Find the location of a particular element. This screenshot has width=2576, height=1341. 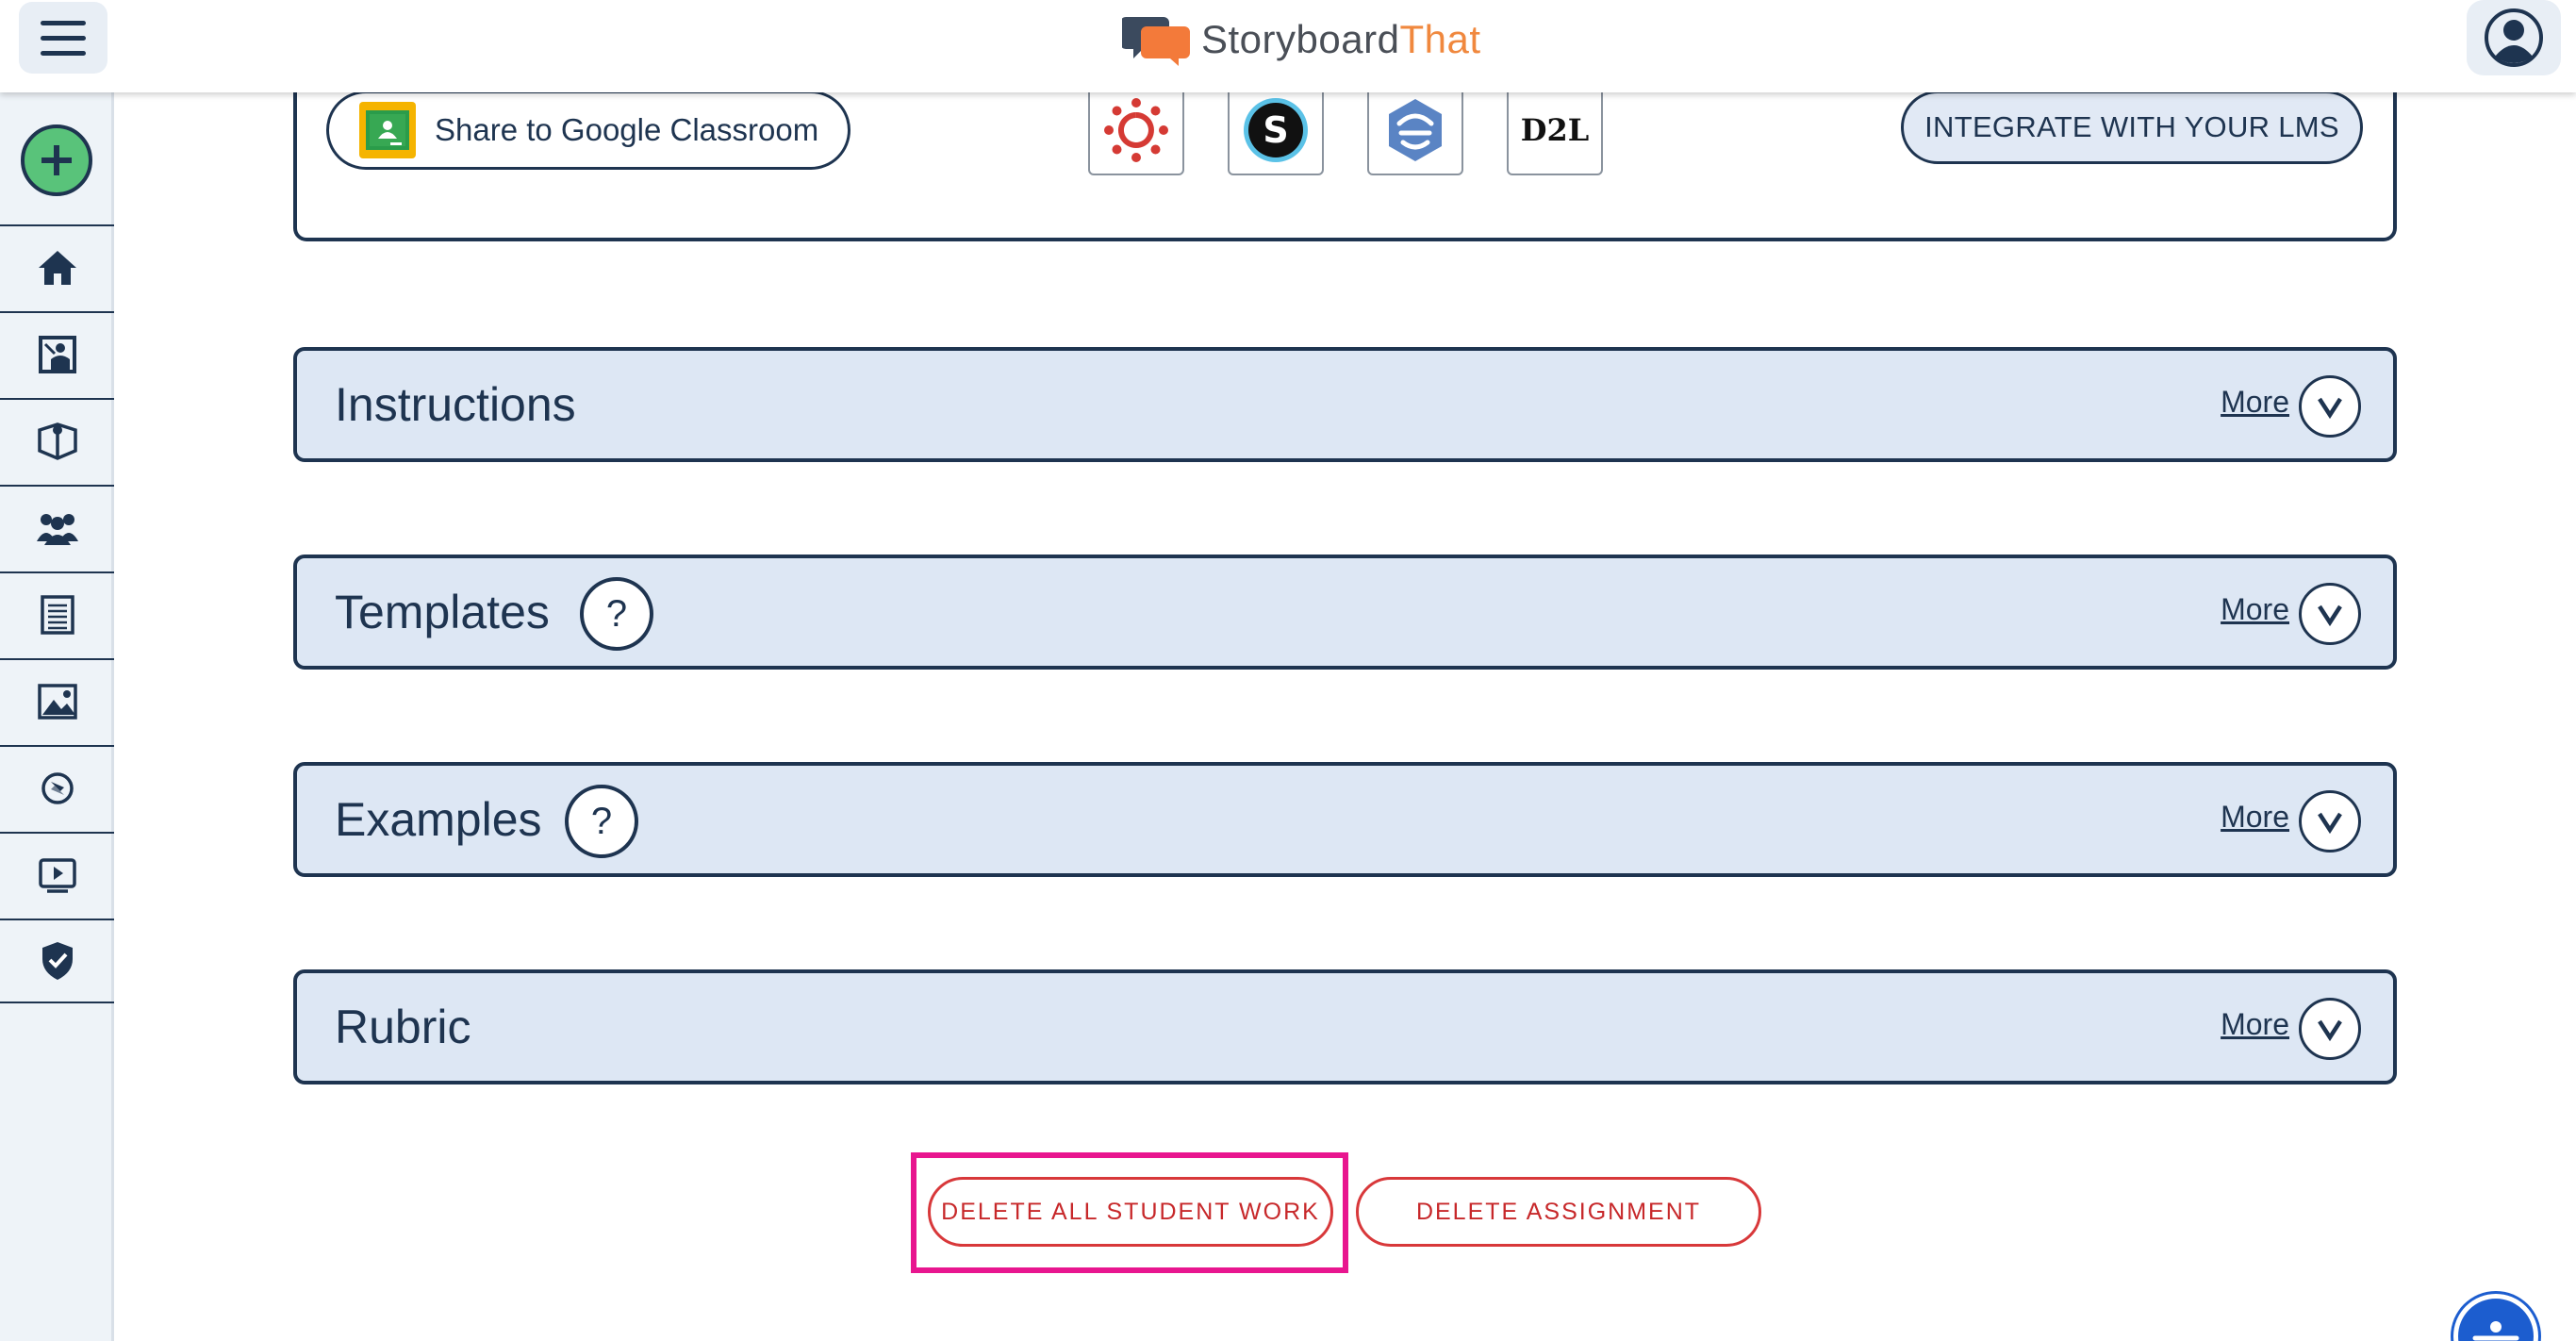

section-templates: Templates ? More is located at coordinates (1345, 613).